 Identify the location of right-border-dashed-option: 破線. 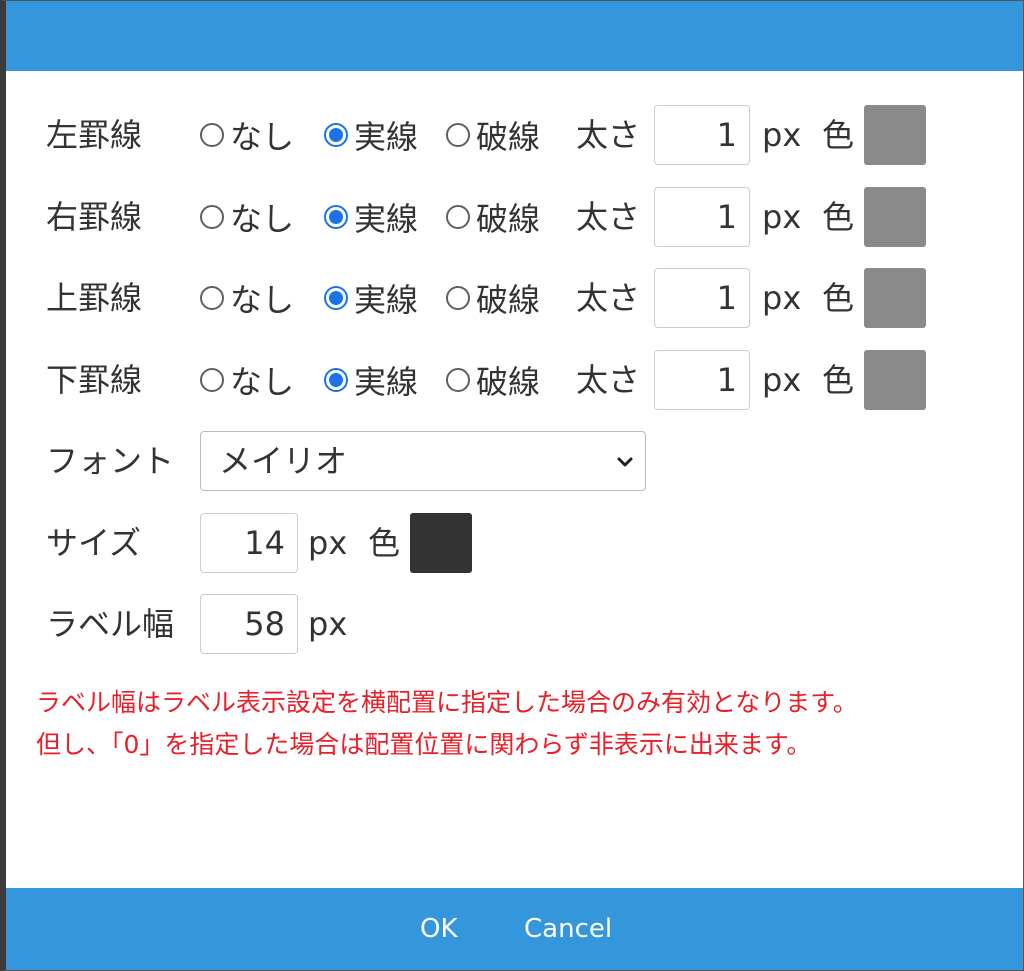
(493, 217).